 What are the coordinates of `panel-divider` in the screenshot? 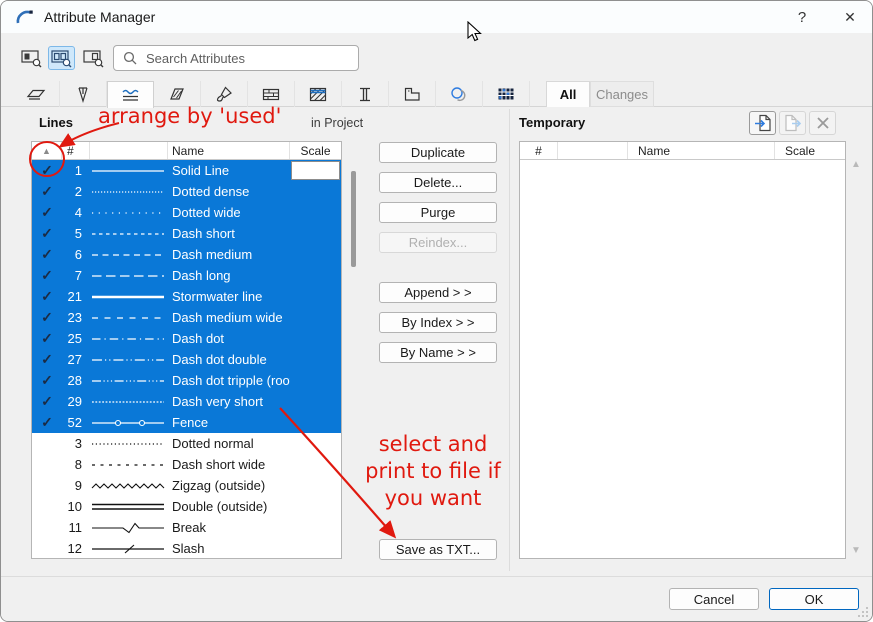 It's located at (509, 340).